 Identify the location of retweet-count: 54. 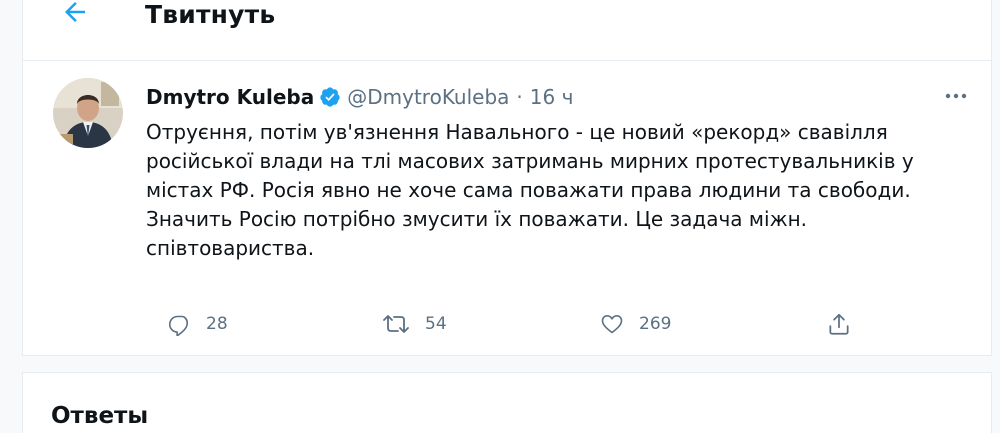
(436, 324).